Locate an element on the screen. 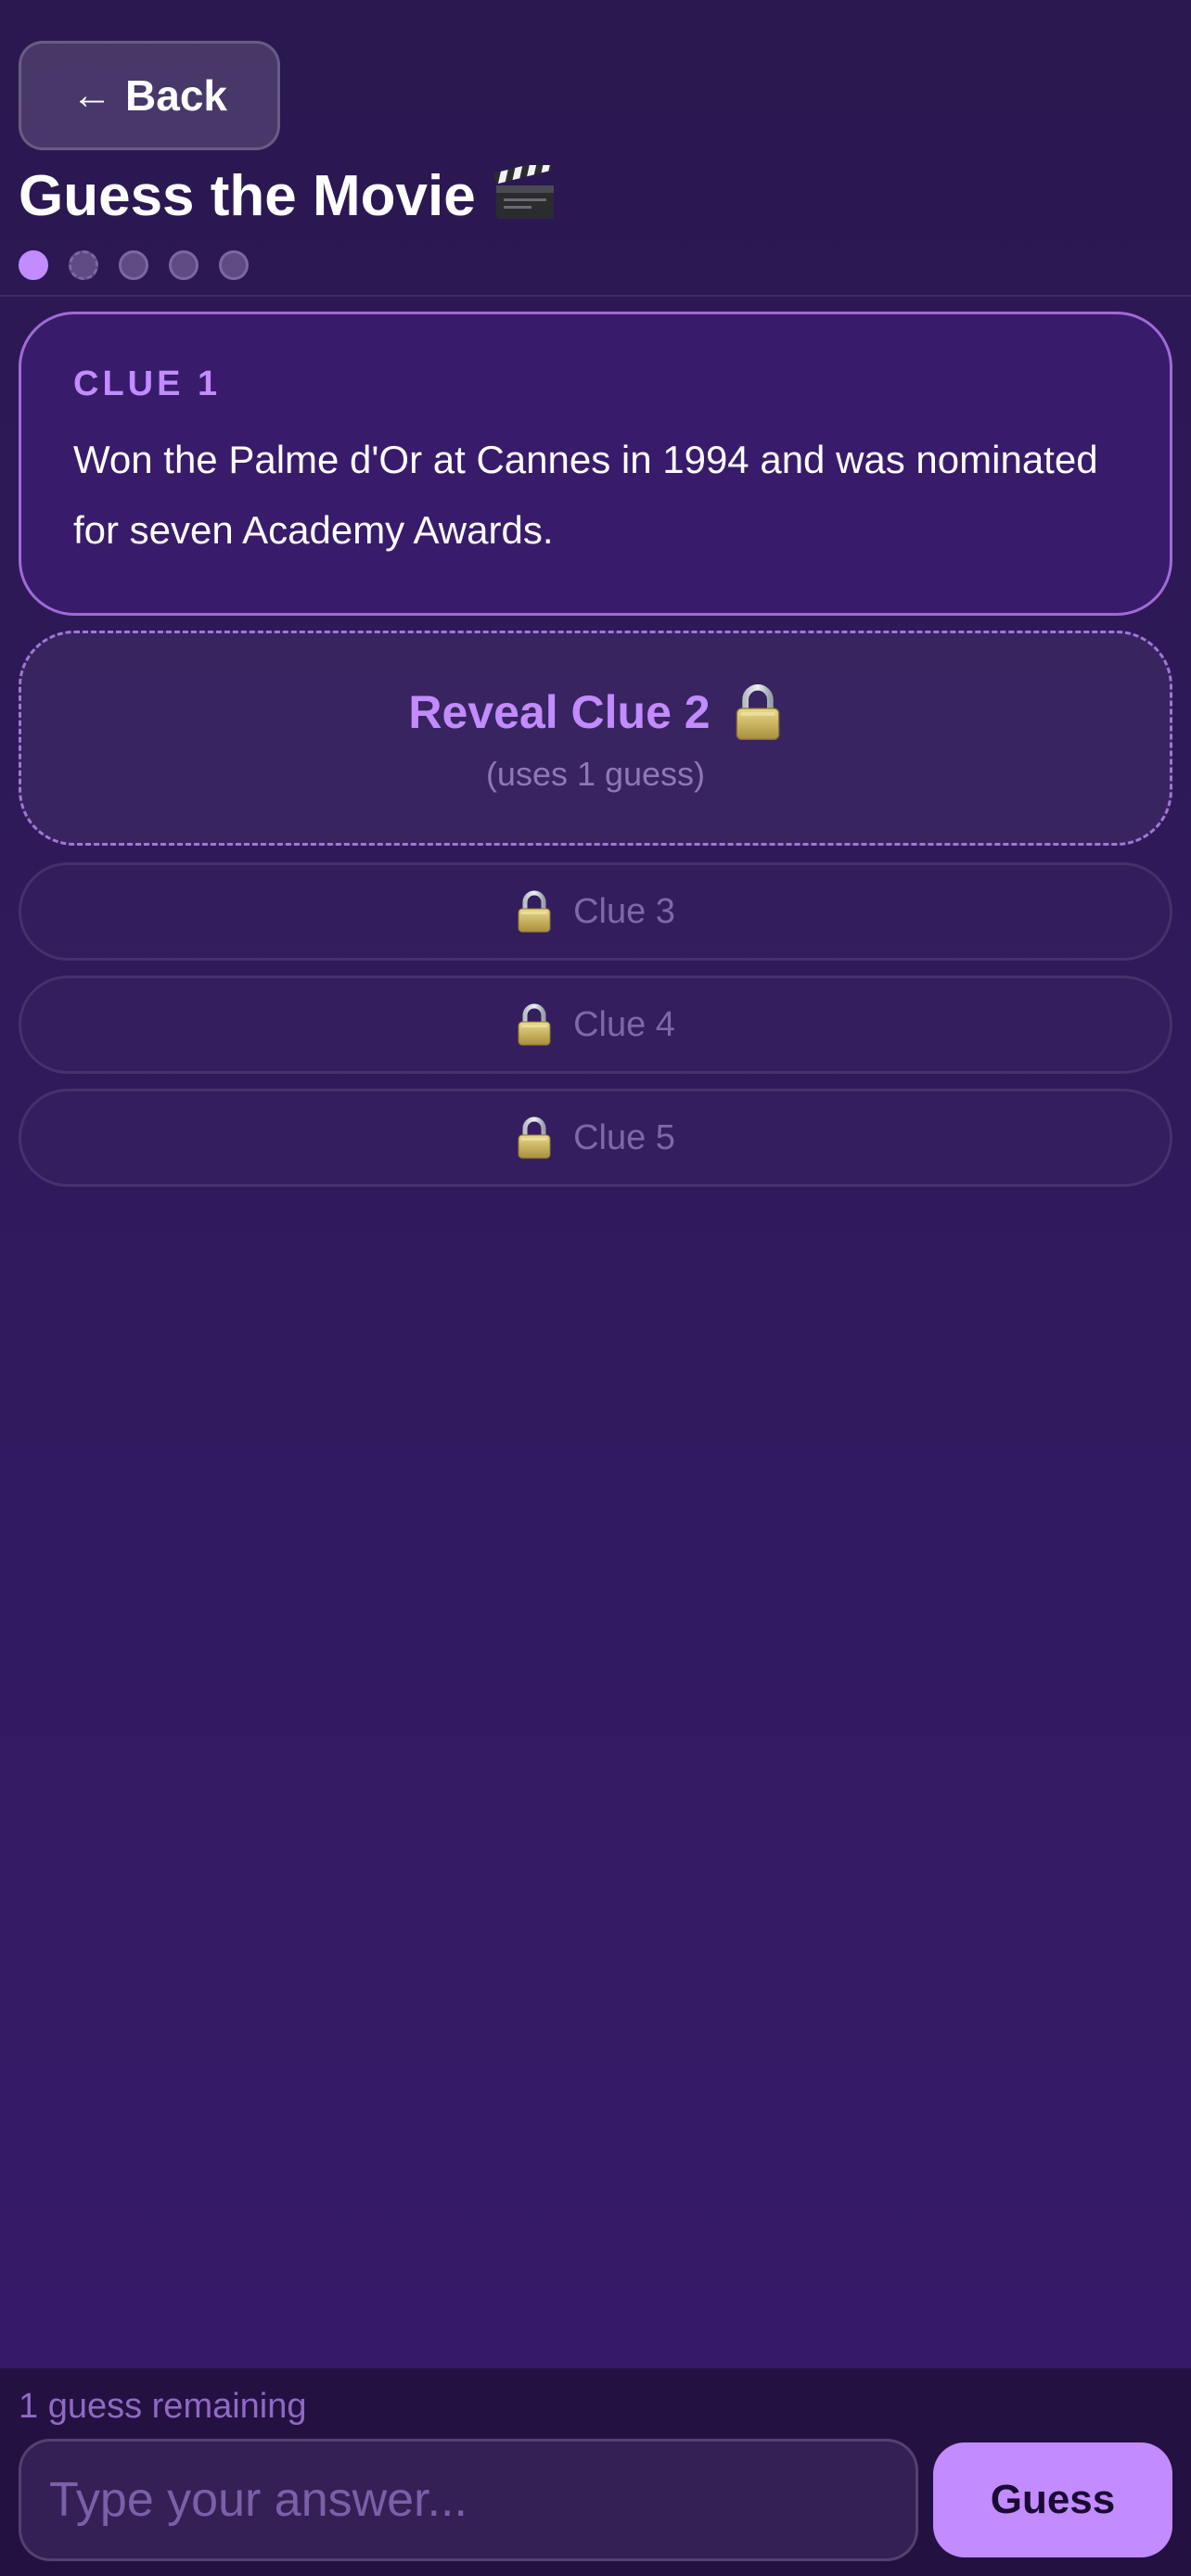 The height and width of the screenshot is (2576, 1191). locked-clue-3: Clue 3 is located at coordinates (595, 911).